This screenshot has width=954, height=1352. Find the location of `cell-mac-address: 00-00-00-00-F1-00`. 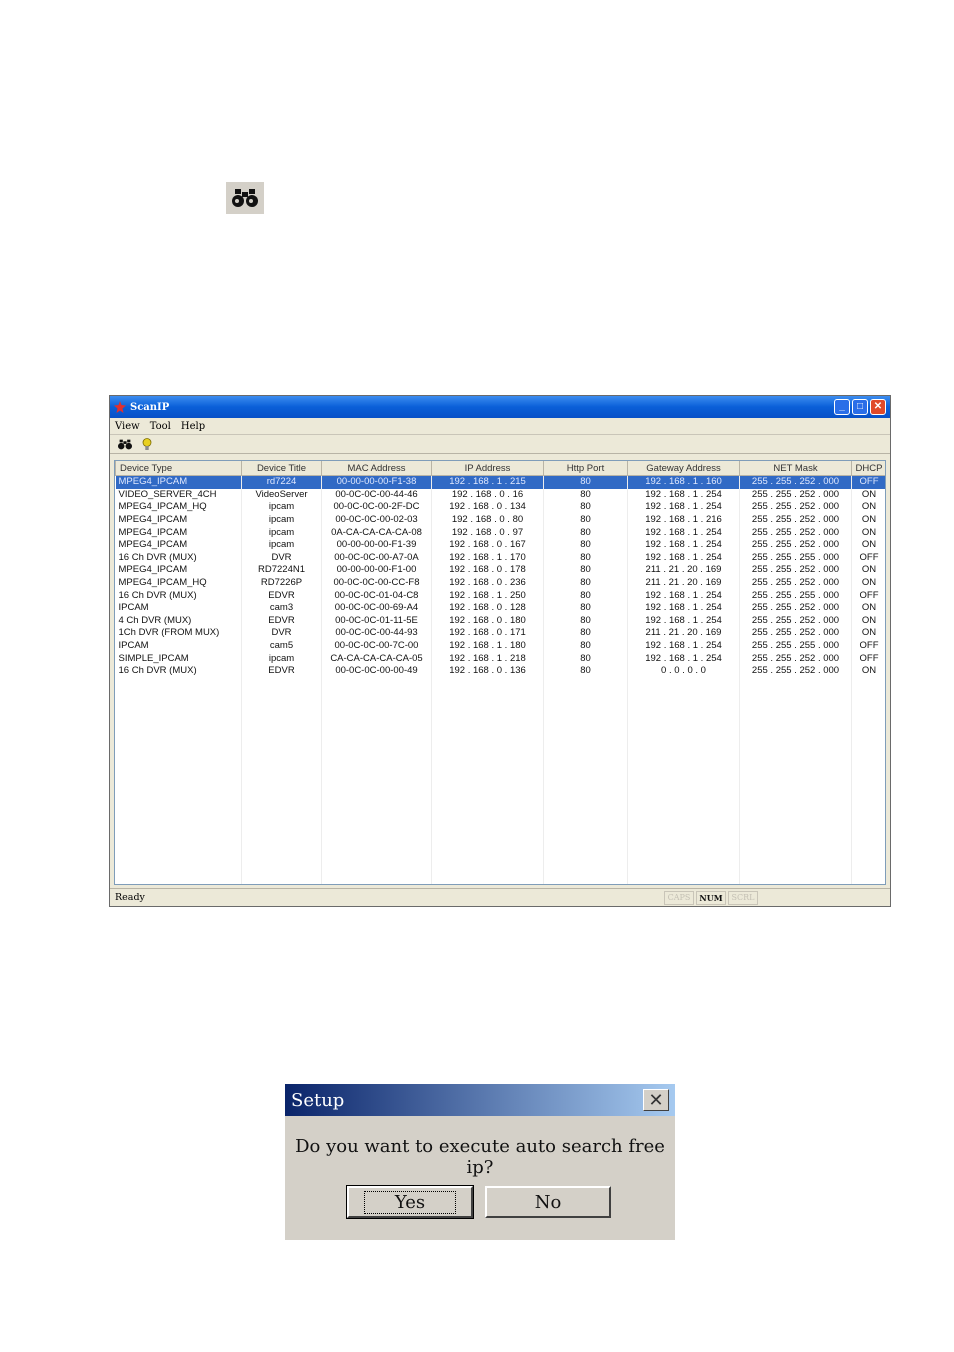

cell-mac-address: 00-00-00-00-F1-00 is located at coordinates (376, 570).